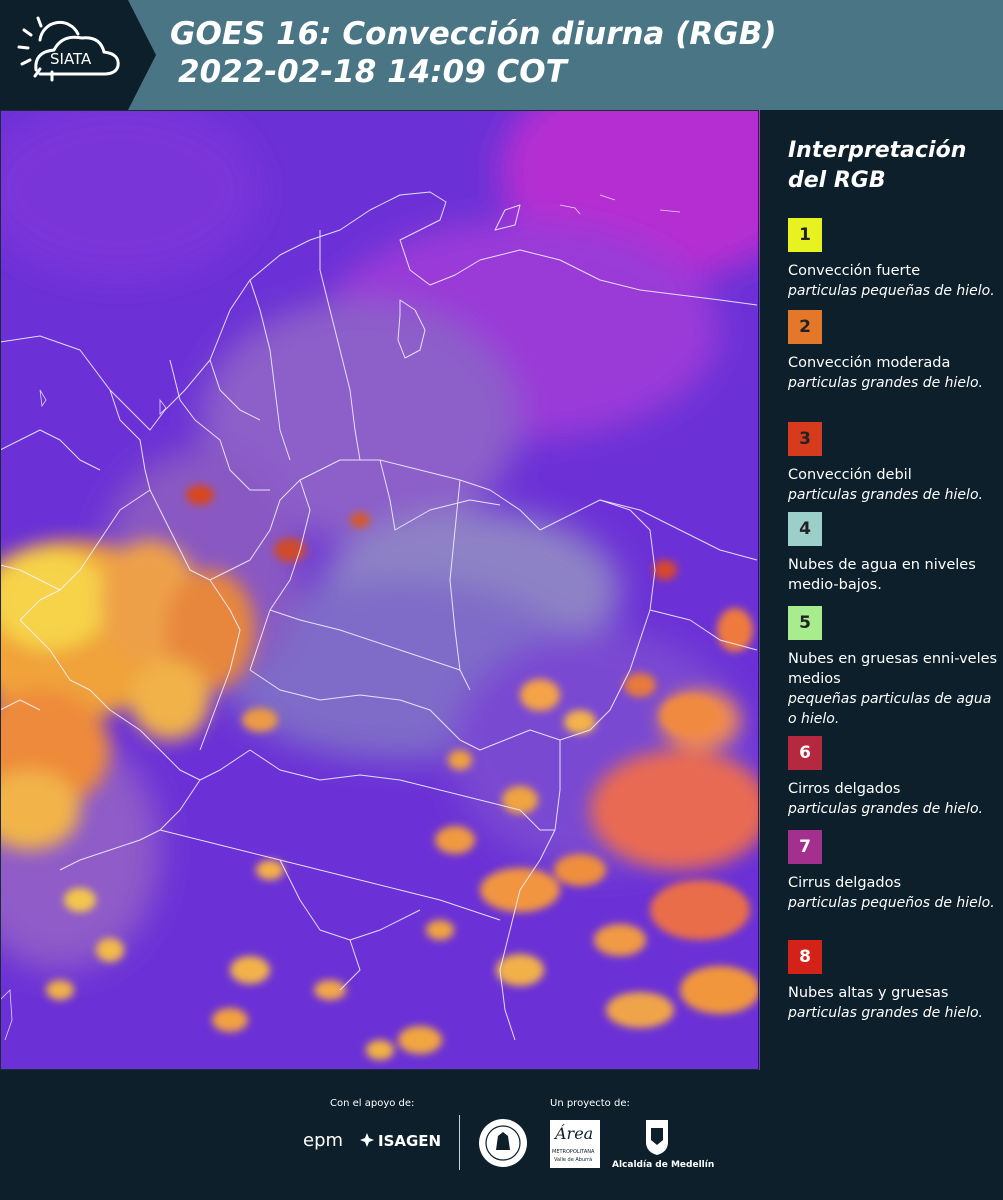 This screenshot has height=1200, width=1003. I want to click on legend-title: Interpretación del RGB, so click(877, 165).